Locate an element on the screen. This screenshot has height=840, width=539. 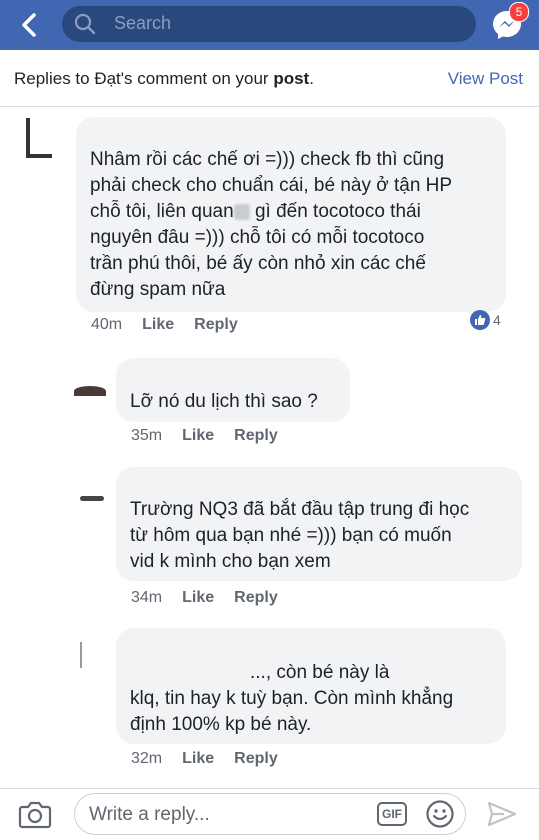
reply-input: Write a reply... GIF is located at coordinates (270, 814).